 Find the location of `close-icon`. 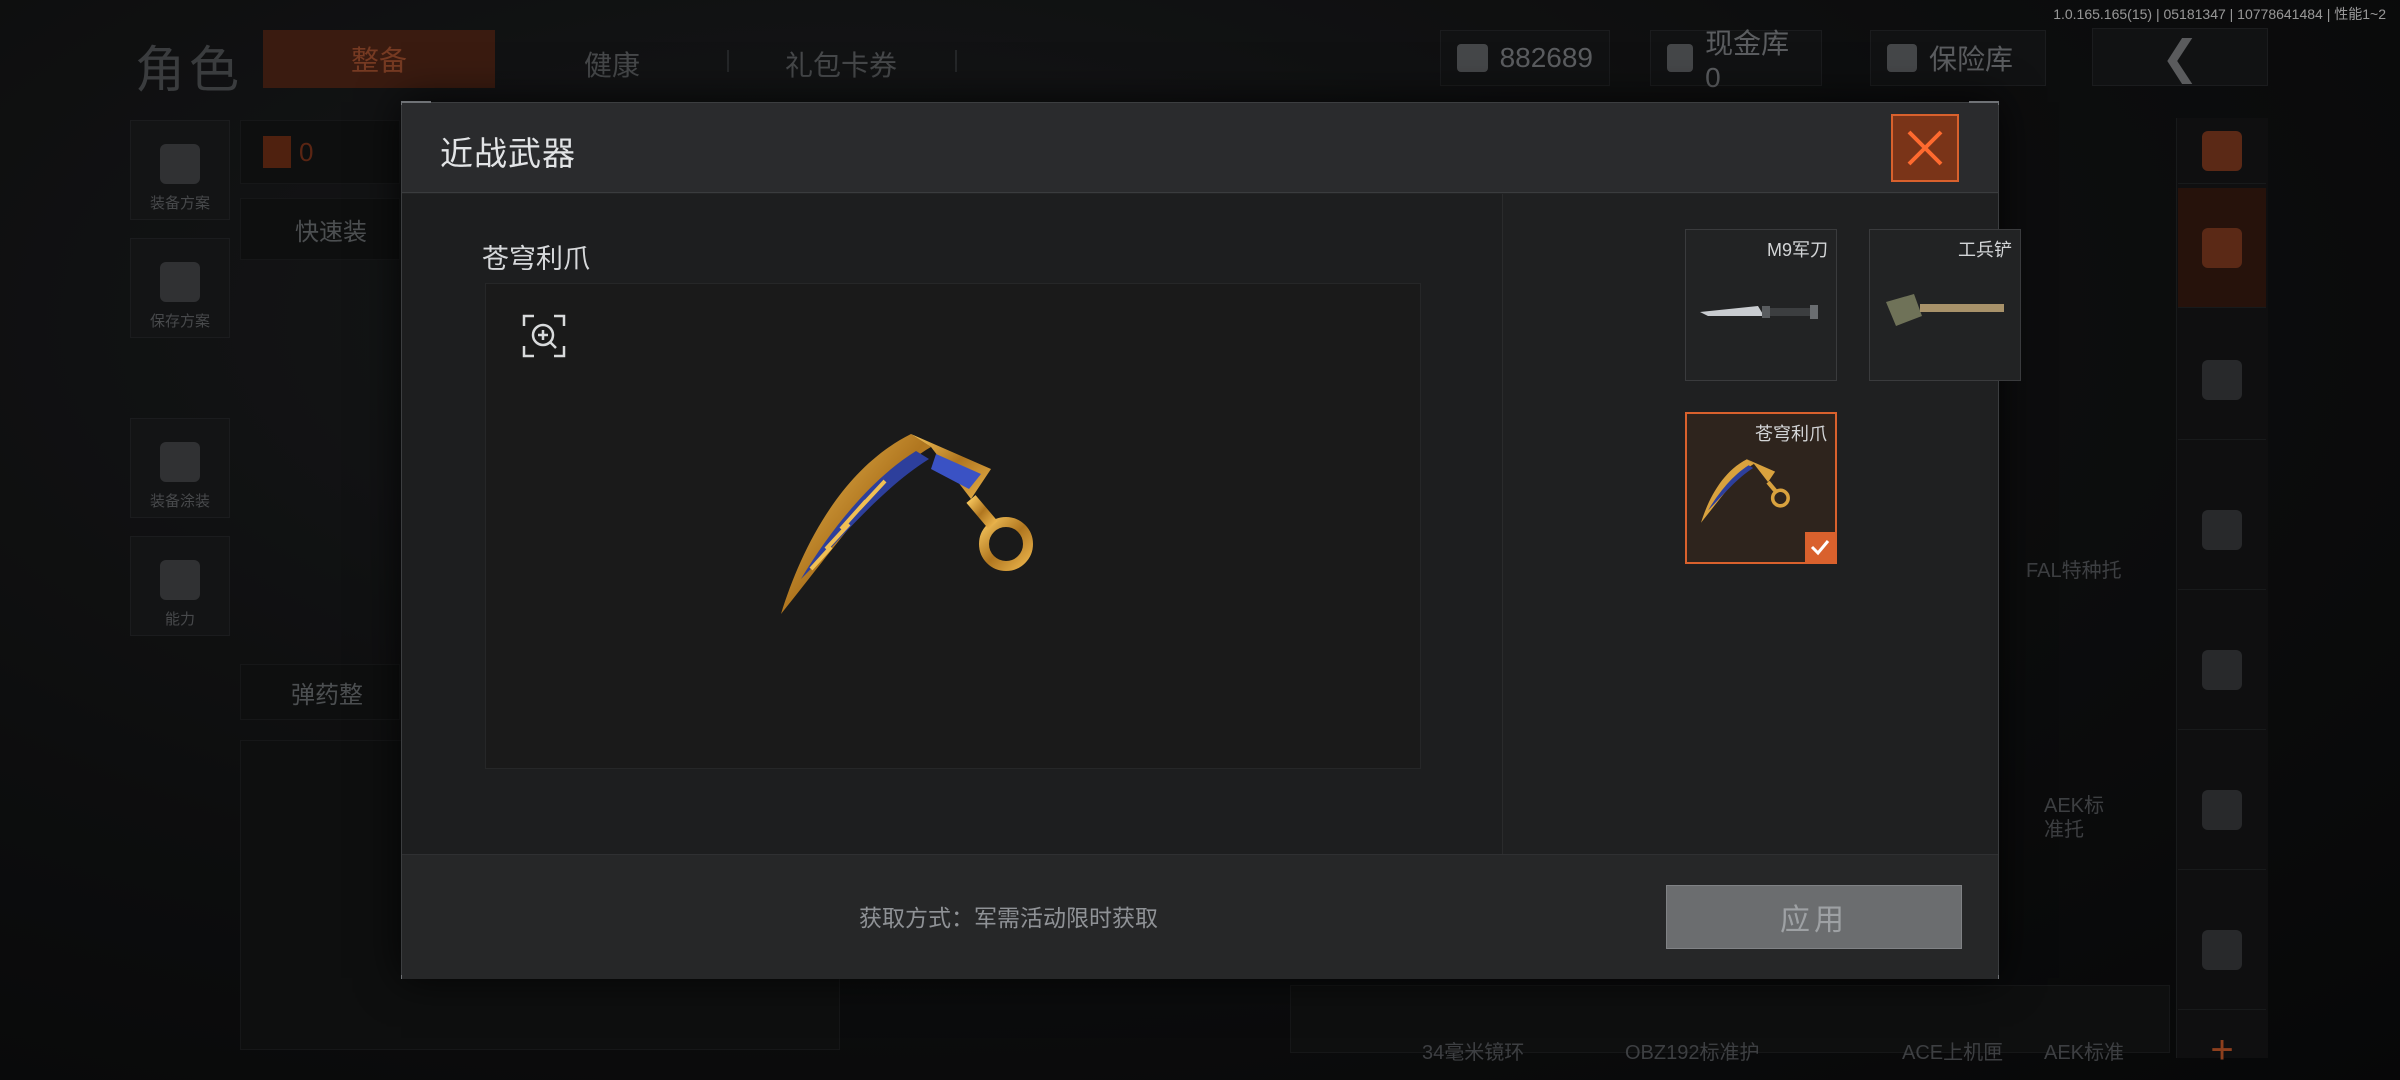

close-icon is located at coordinates (1925, 148).